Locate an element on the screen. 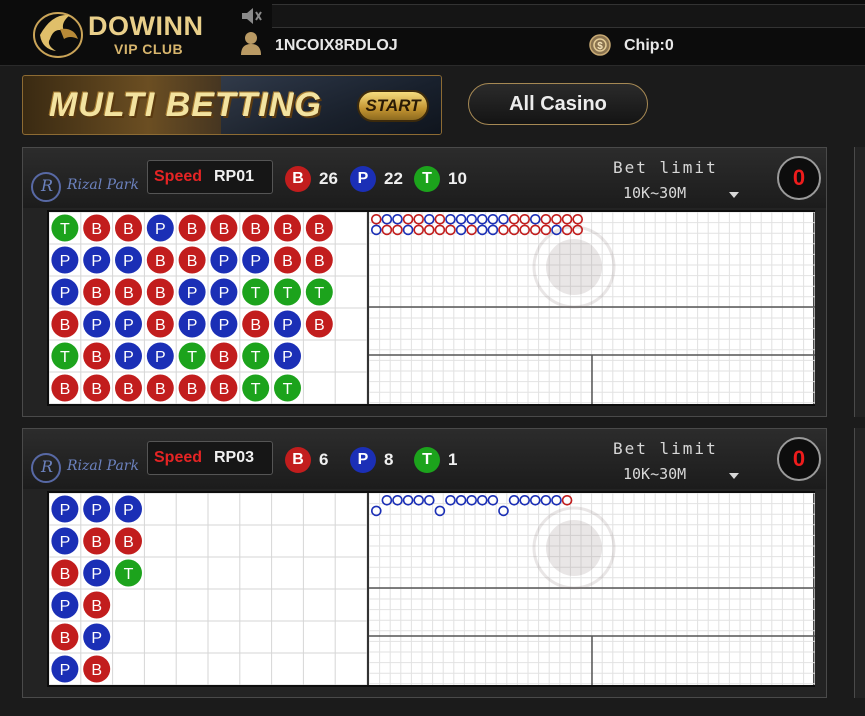 The image size is (865, 716). tie-count-icon: T is located at coordinates (427, 460).